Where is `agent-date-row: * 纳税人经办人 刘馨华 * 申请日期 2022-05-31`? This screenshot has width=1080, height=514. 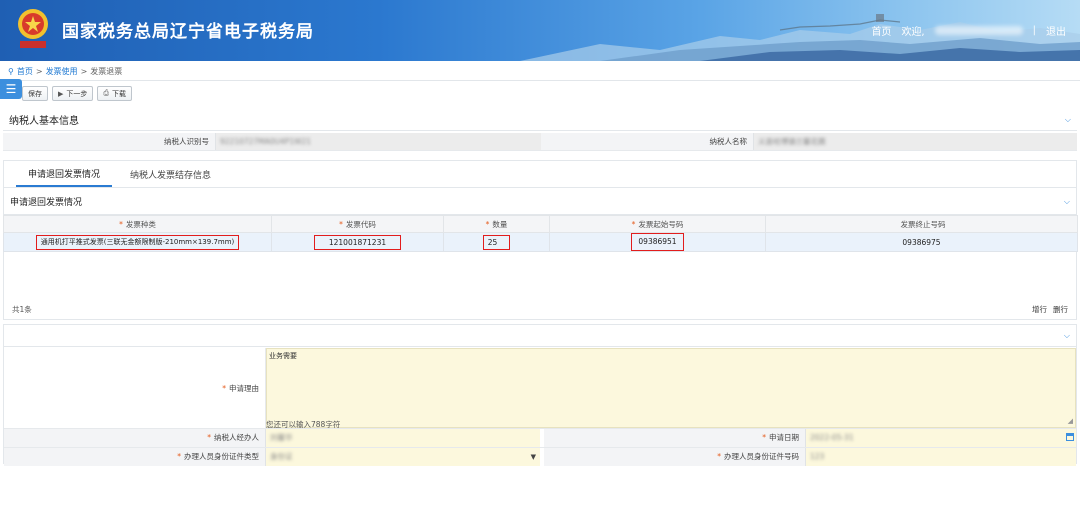
agent-date-row: * 纳税人经办人 刘馨华 * 申请日期 2022-05-31 is located at coordinates (540, 437).